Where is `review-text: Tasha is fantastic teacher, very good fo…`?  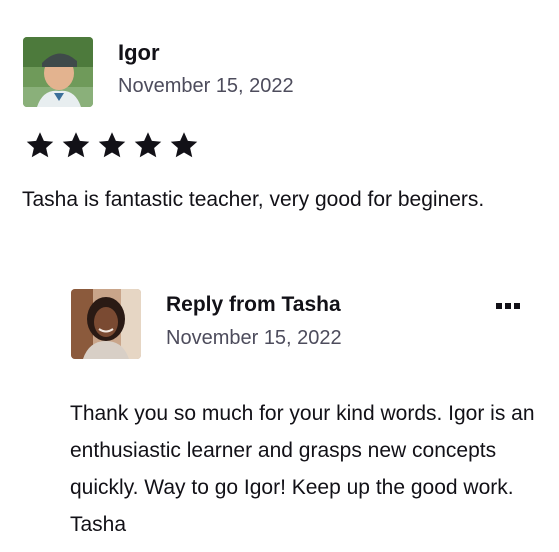
review-text: Tasha is fantastic teacher, very good fo… is located at coordinates (253, 199).